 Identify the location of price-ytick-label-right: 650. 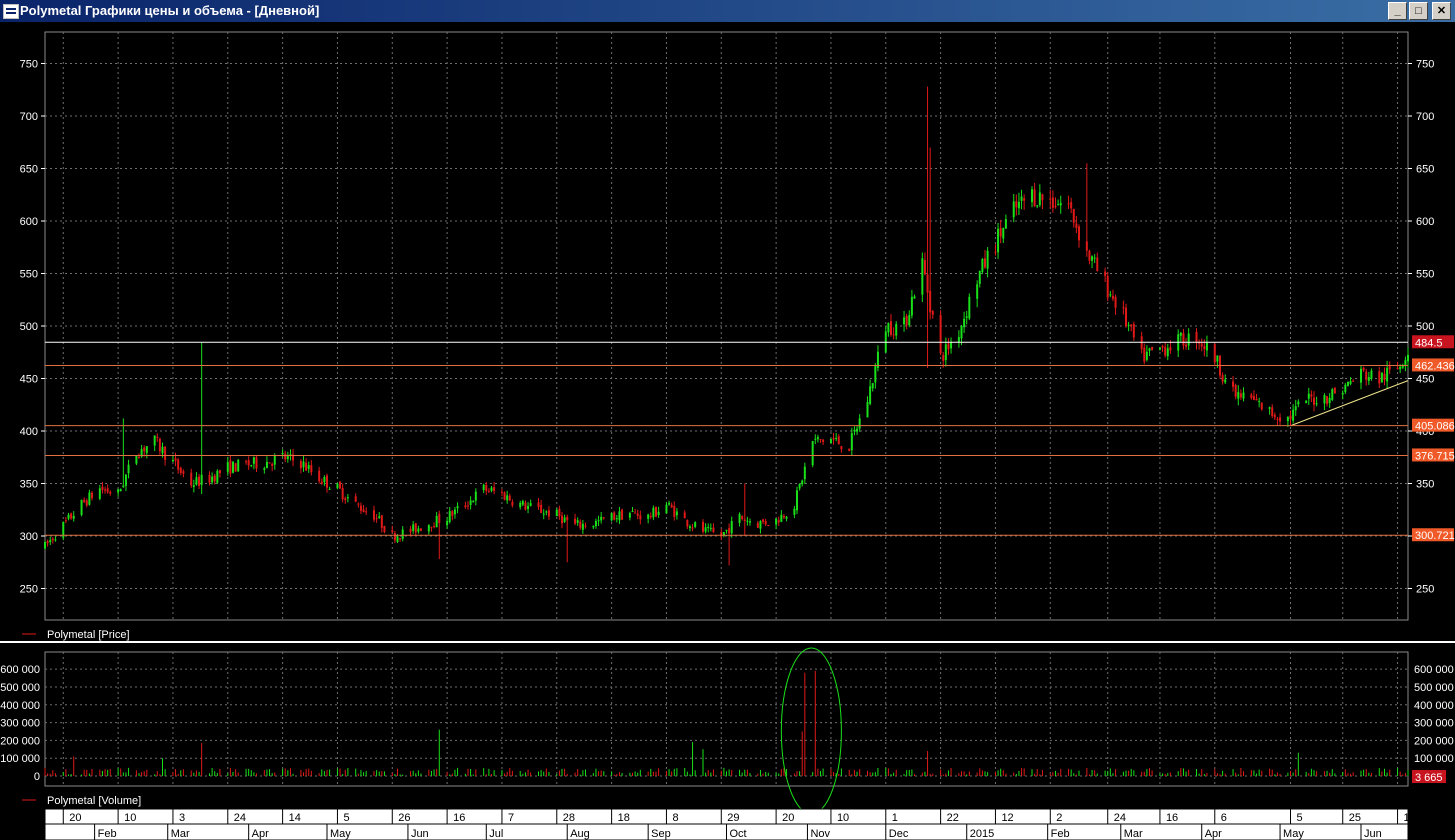
(1425, 170).